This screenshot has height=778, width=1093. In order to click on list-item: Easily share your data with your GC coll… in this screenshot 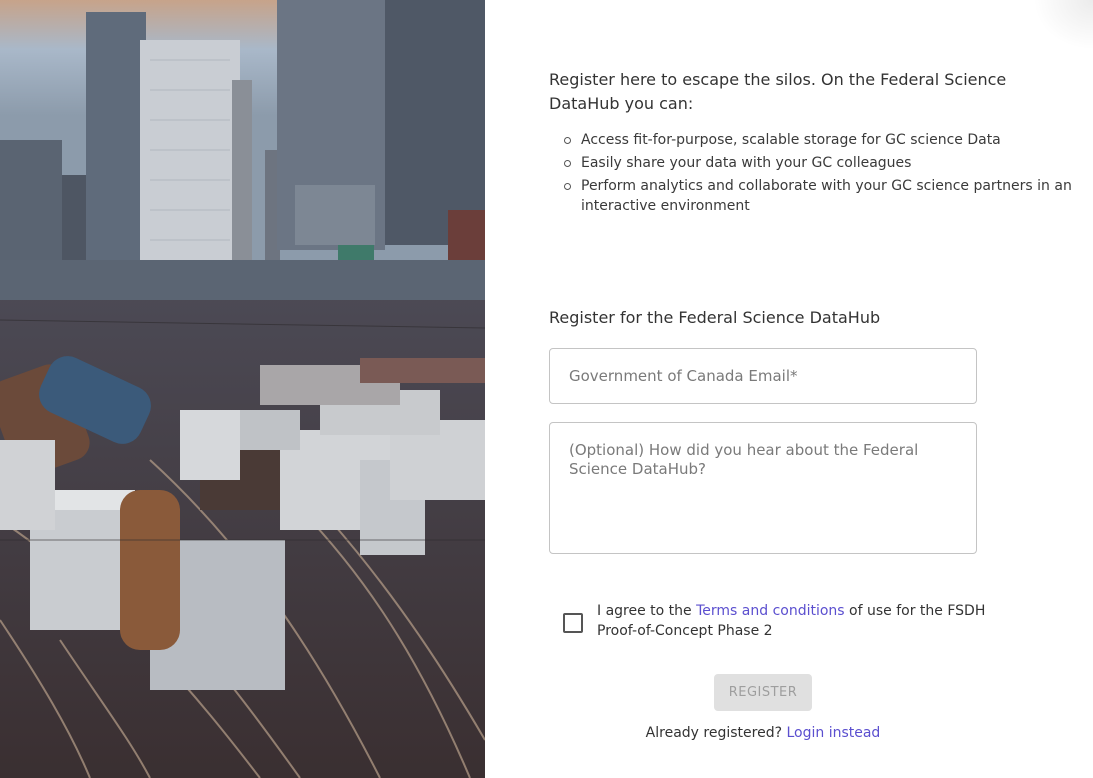, I will do `click(827, 163)`.